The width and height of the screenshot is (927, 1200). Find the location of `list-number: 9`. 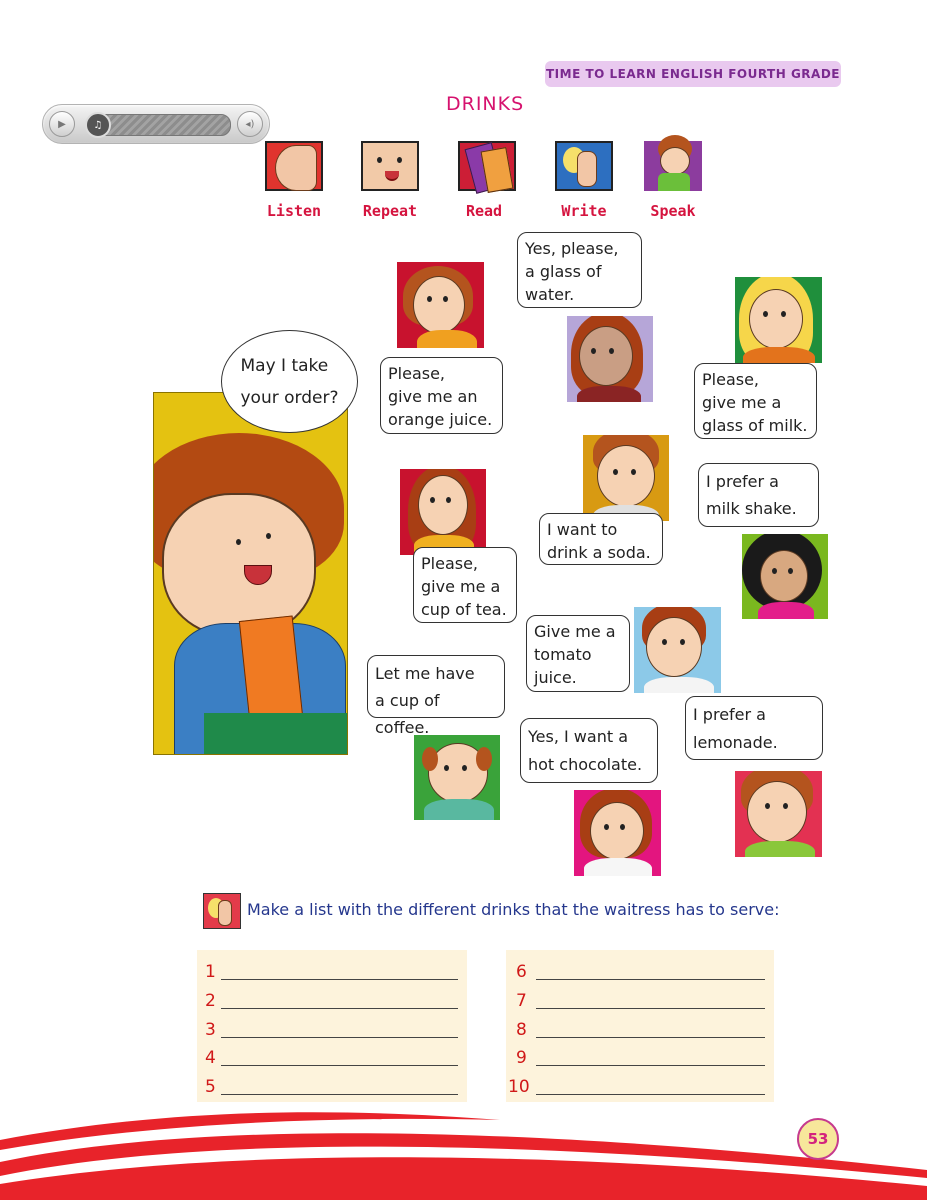

list-number: 9 is located at coordinates (521, 1058).